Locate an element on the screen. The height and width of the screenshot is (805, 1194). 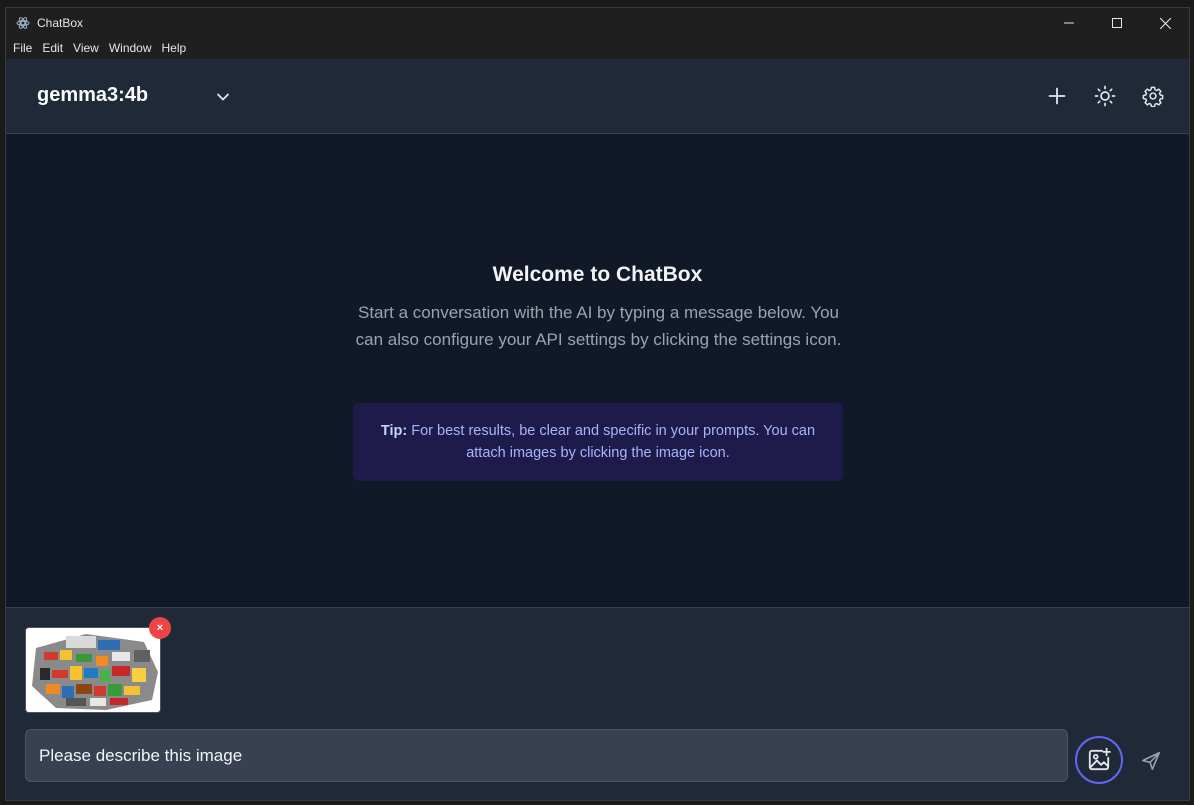
send-button is located at coordinates (1151, 761).